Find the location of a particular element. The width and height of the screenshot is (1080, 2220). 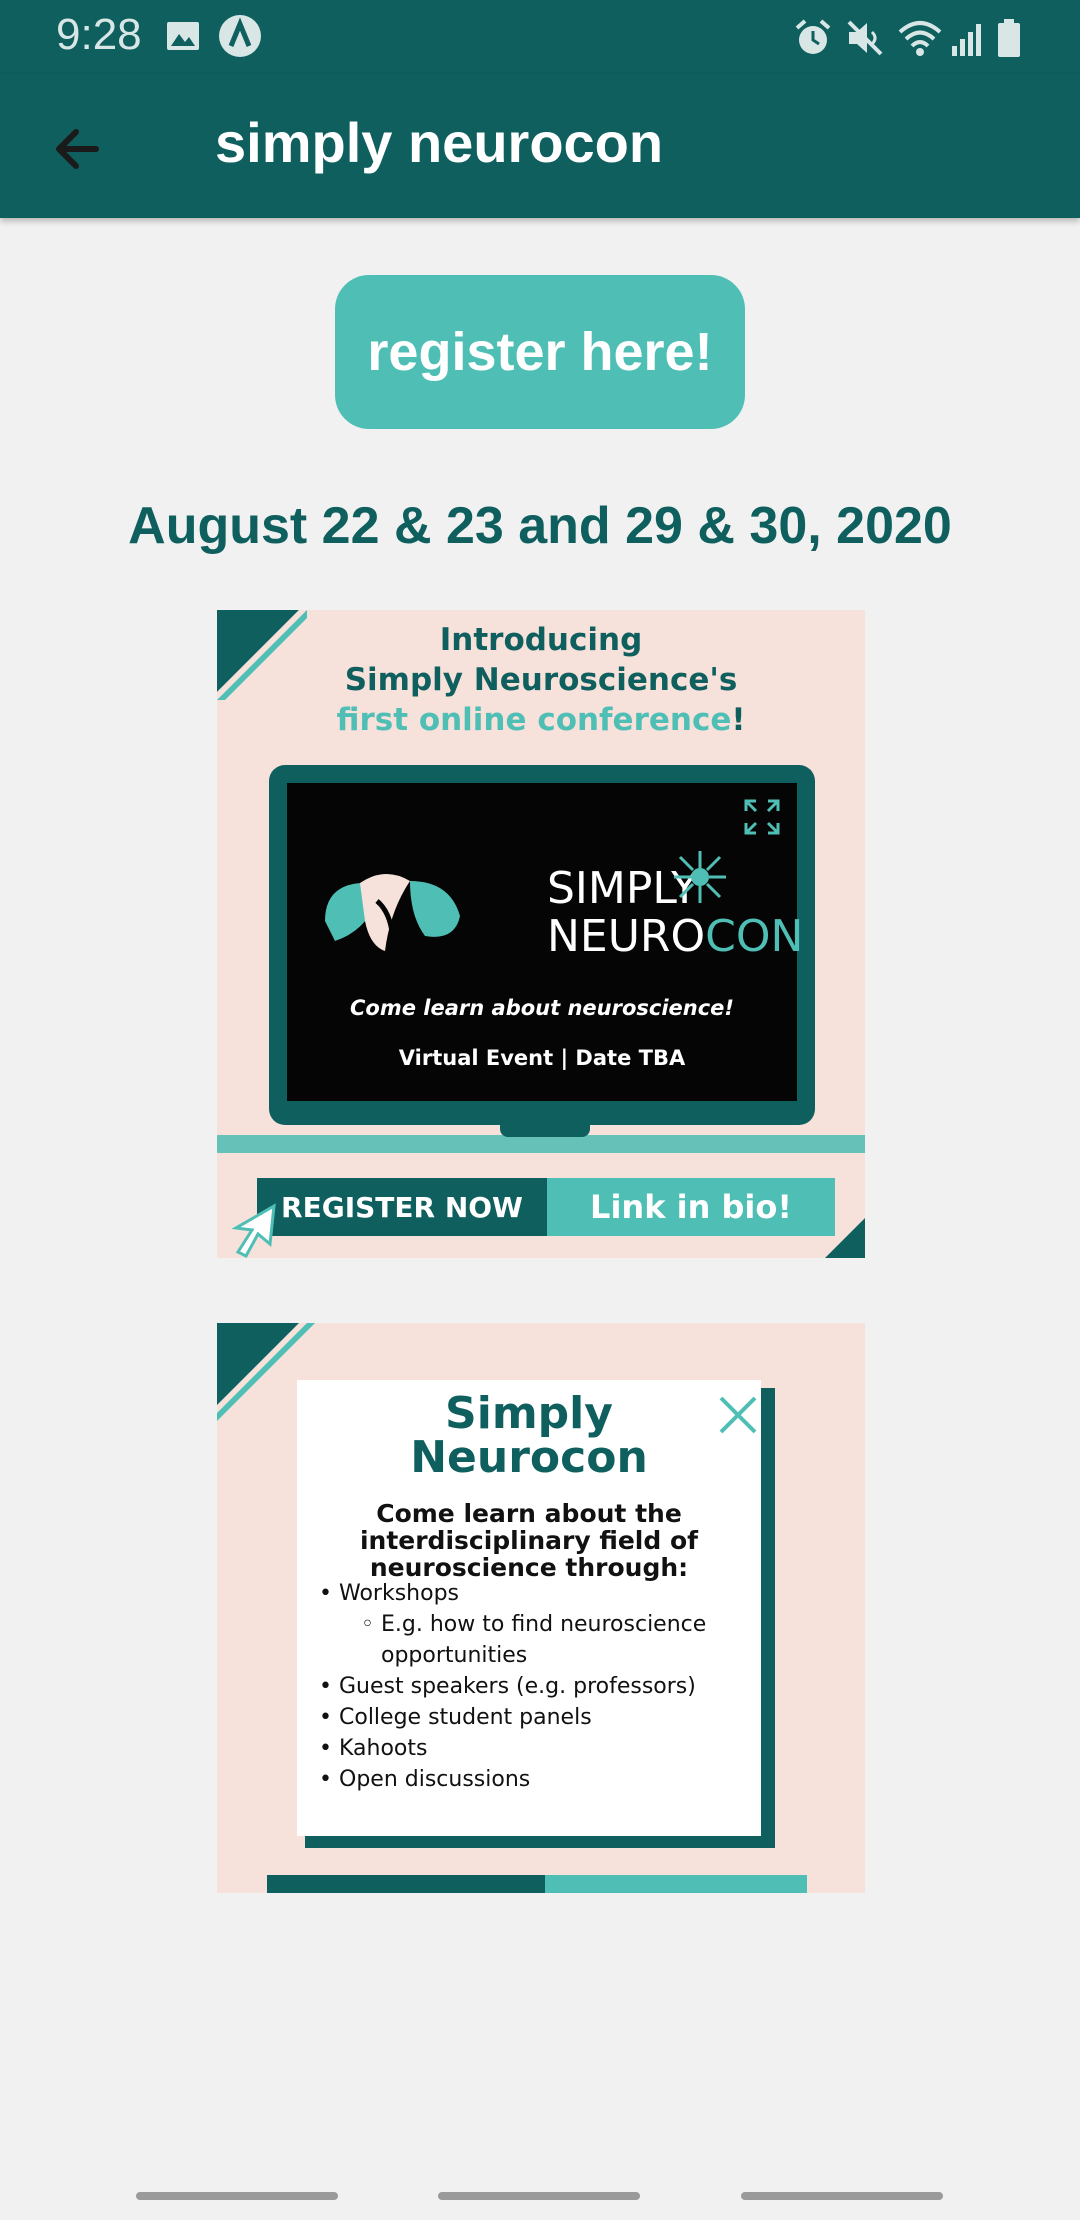

nav-home-button is located at coordinates (539, 2196).